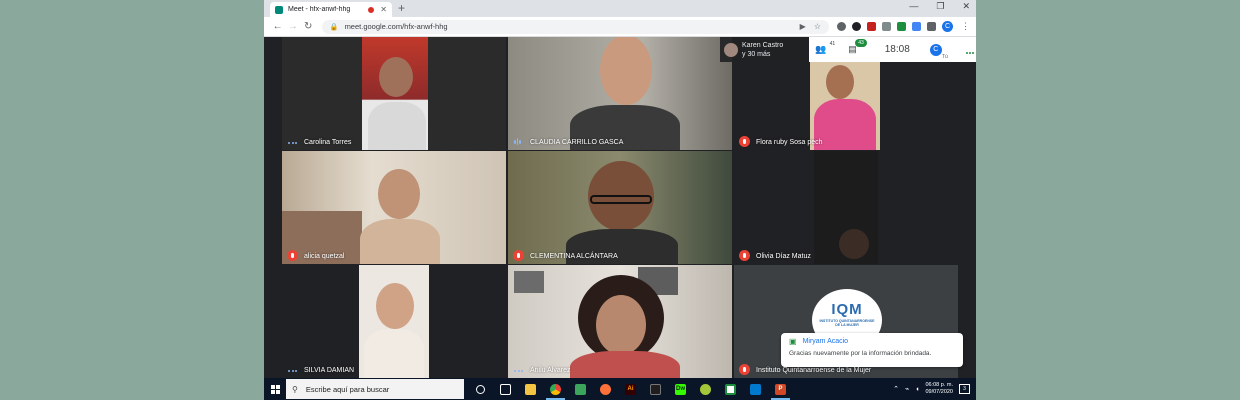 The width and height of the screenshot is (1240, 400). What do you see at coordinates (814, 370) in the screenshot?
I see `participant-name: Instituto Quintanarroense de la Mujer` at bounding box center [814, 370].